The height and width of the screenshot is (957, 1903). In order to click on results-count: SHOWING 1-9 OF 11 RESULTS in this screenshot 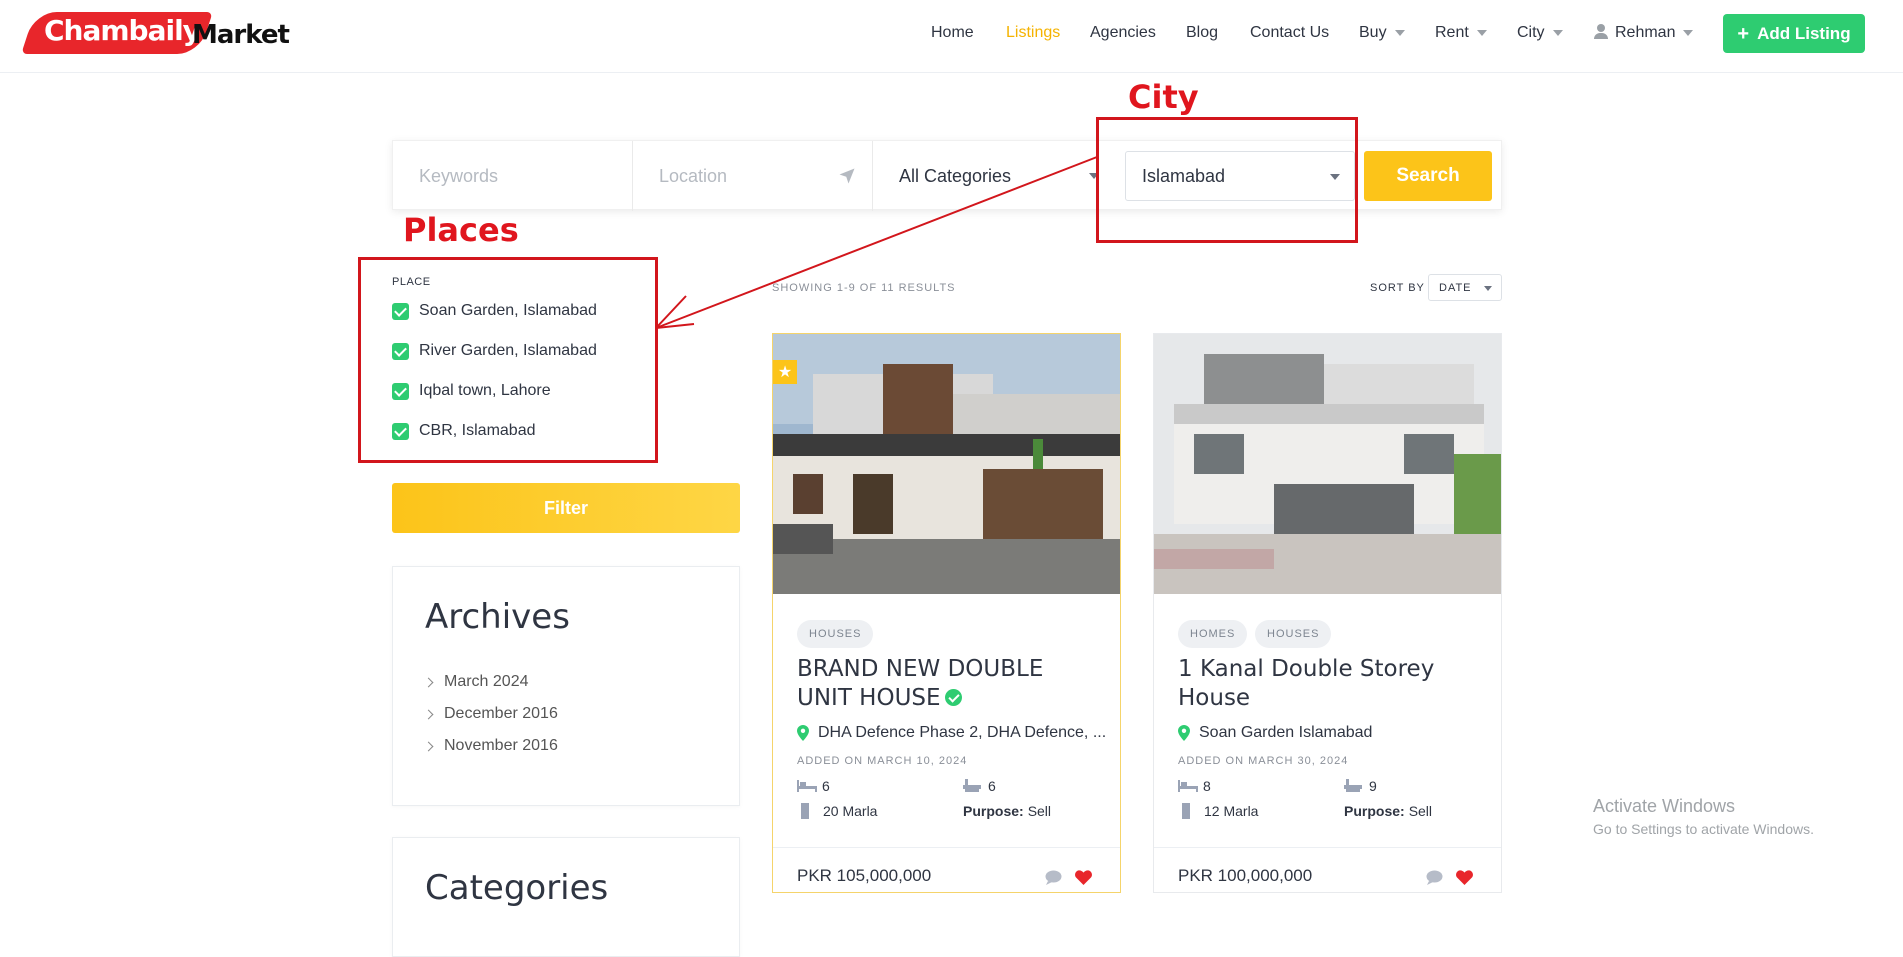, I will do `click(864, 288)`.